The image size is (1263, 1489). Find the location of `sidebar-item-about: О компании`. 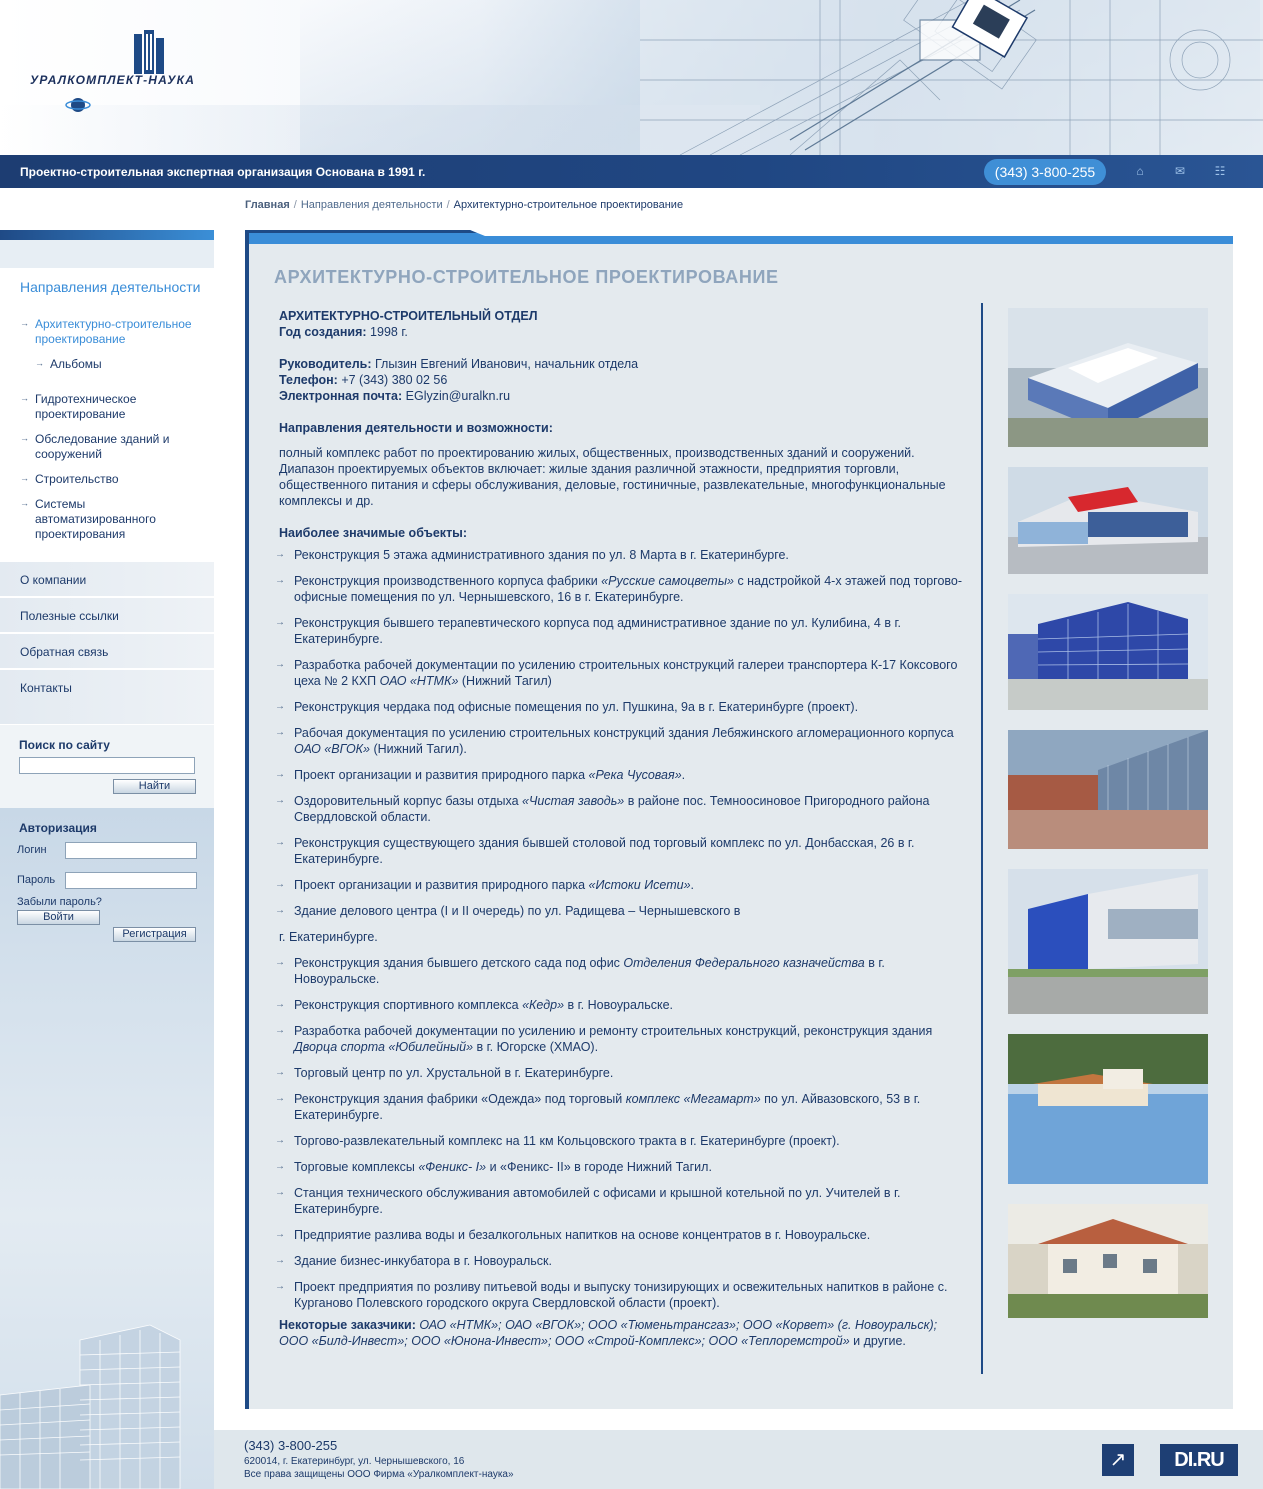

sidebar-item-about: О компании is located at coordinates (107, 579).